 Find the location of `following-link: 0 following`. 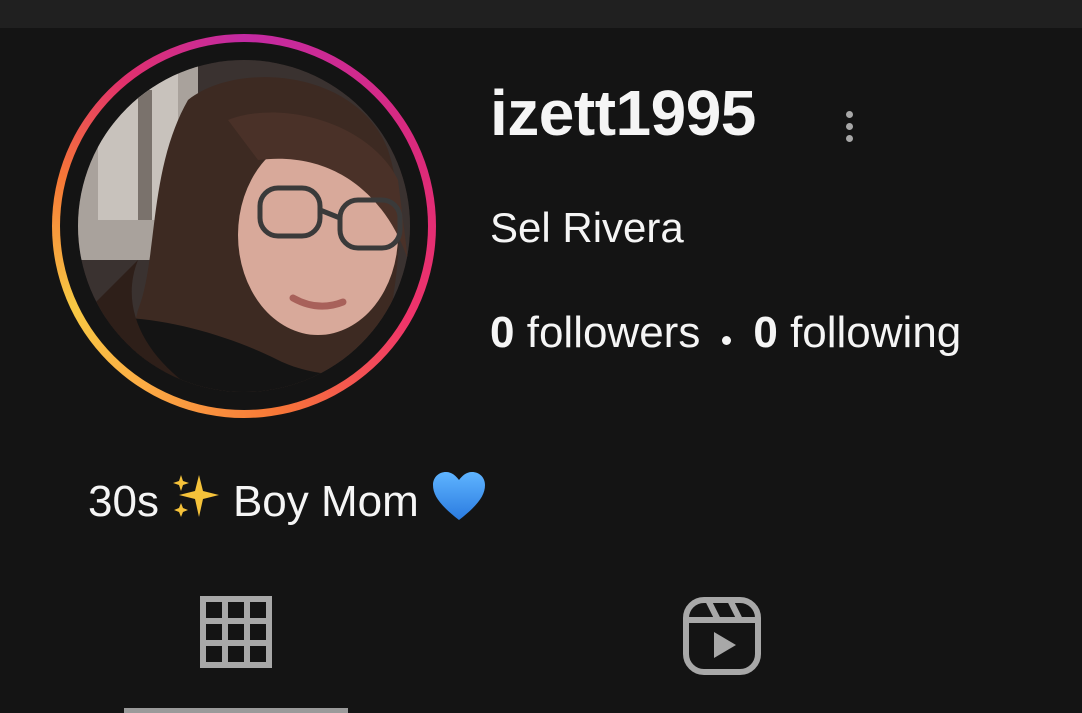

following-link: 0 following is located at coordinates (857, 333).